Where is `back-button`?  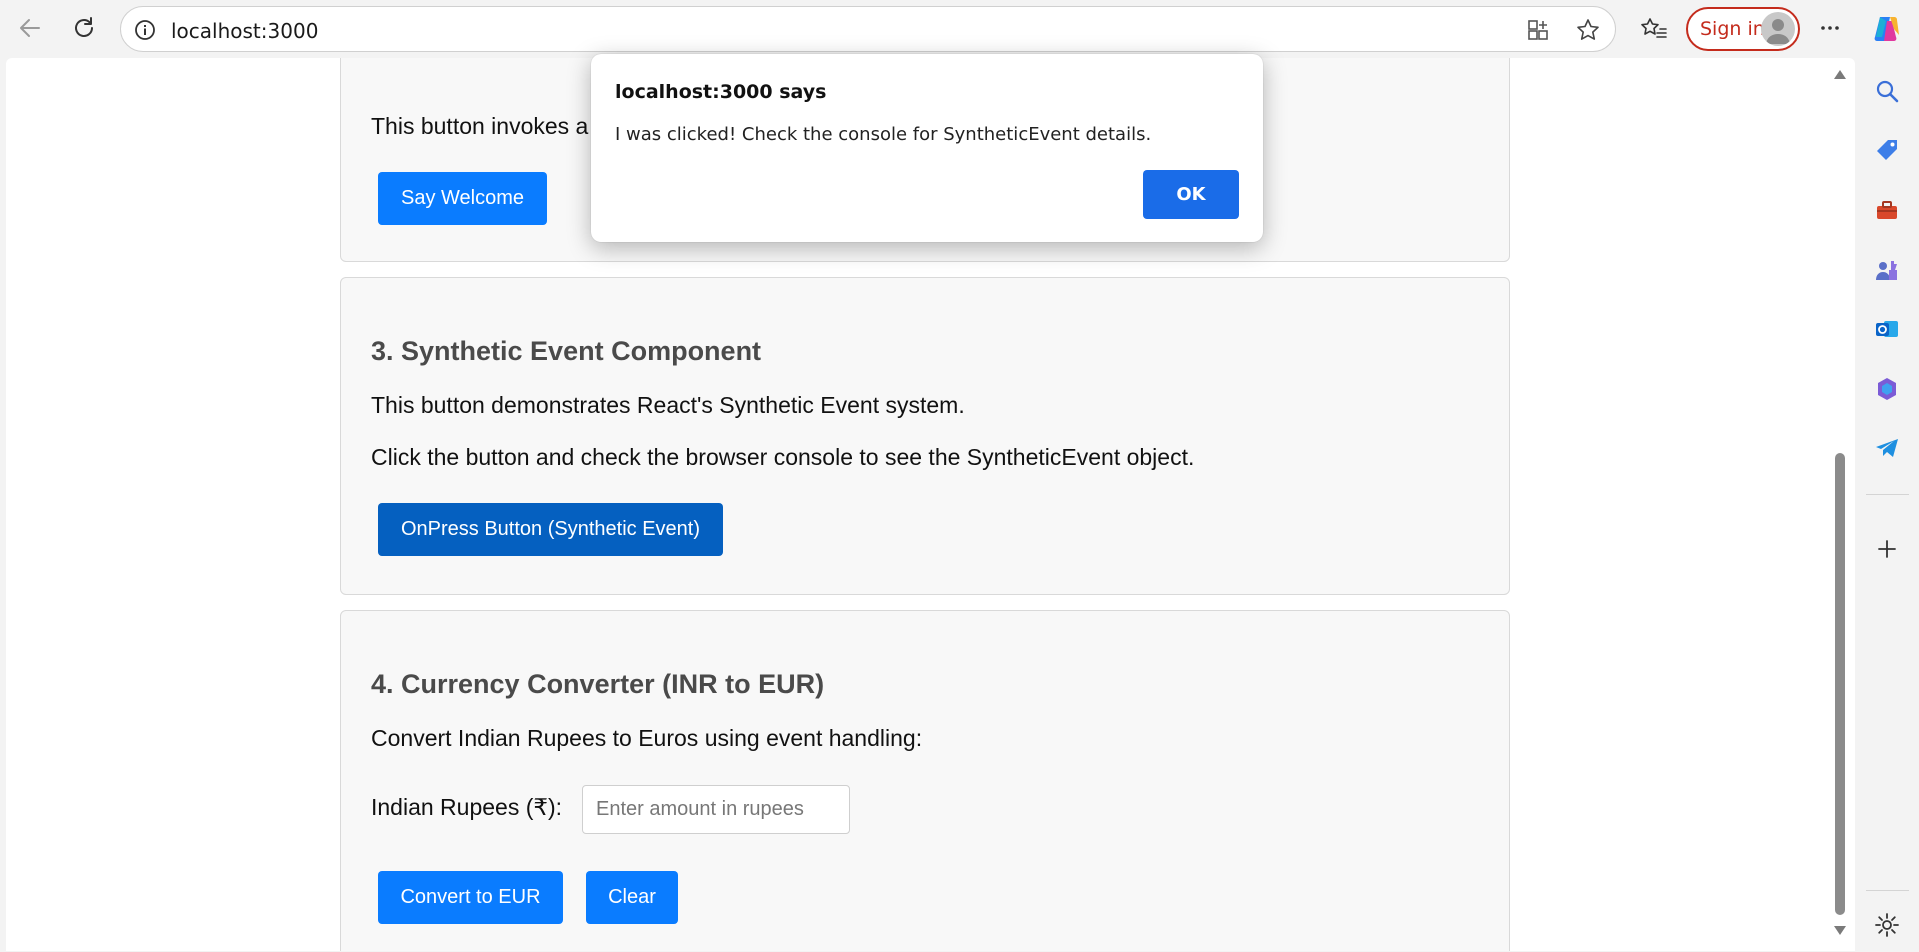 back-button is located at coordinates (30, 28).